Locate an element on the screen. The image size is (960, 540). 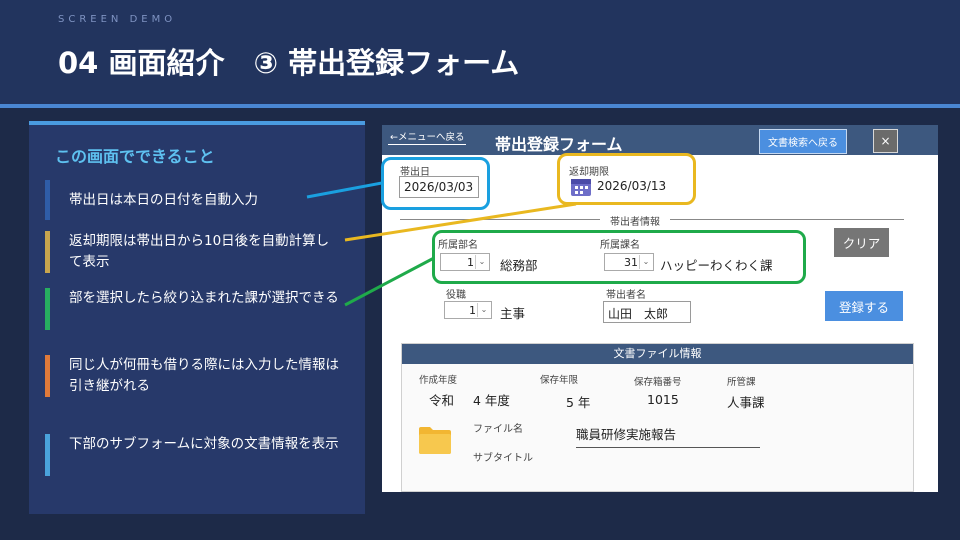
item-text: 部を選択したら絞り込まれた課が選択できる is located at coordinates (204, 298).